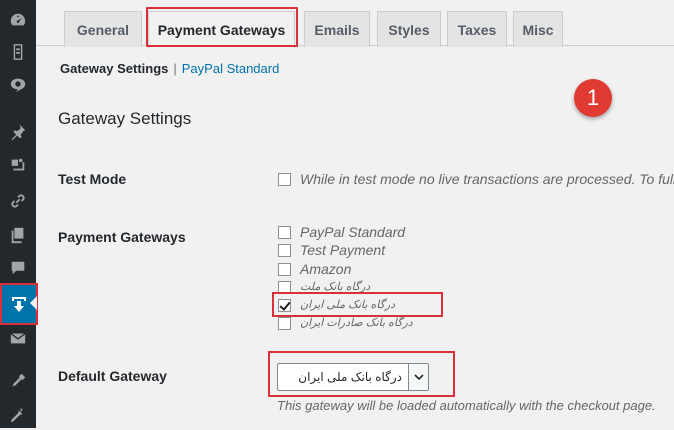 The height and width of the screenshot is (430, 674). Describe the element at coordinates (343, 250) in the screenshot. I see `gateway-option-label: Test Payment` at that location.